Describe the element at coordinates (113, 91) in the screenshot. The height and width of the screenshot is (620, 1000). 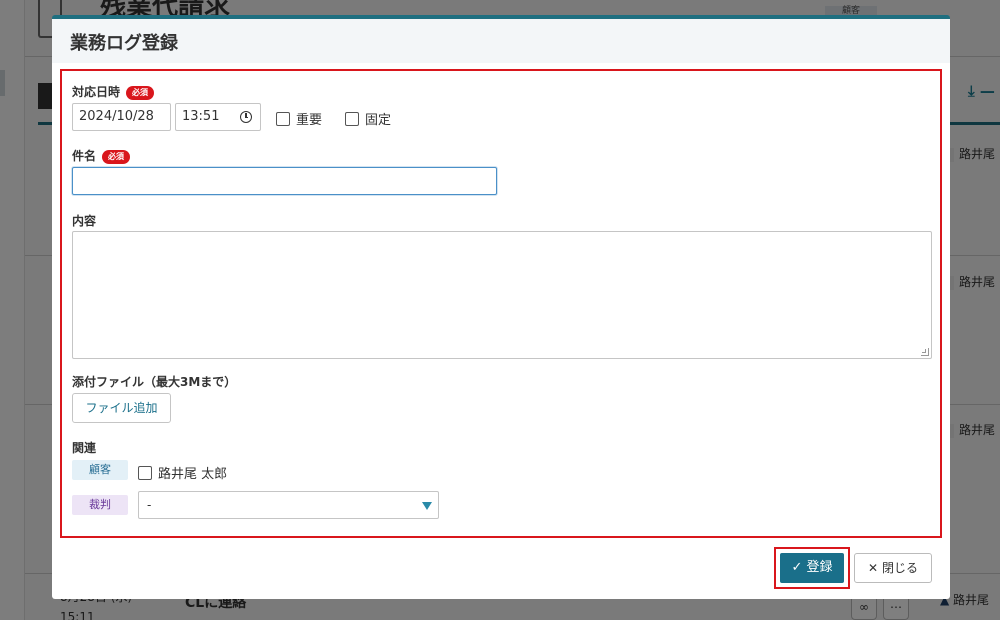
I see `datetime-label: 対応日時 必須` at that location.